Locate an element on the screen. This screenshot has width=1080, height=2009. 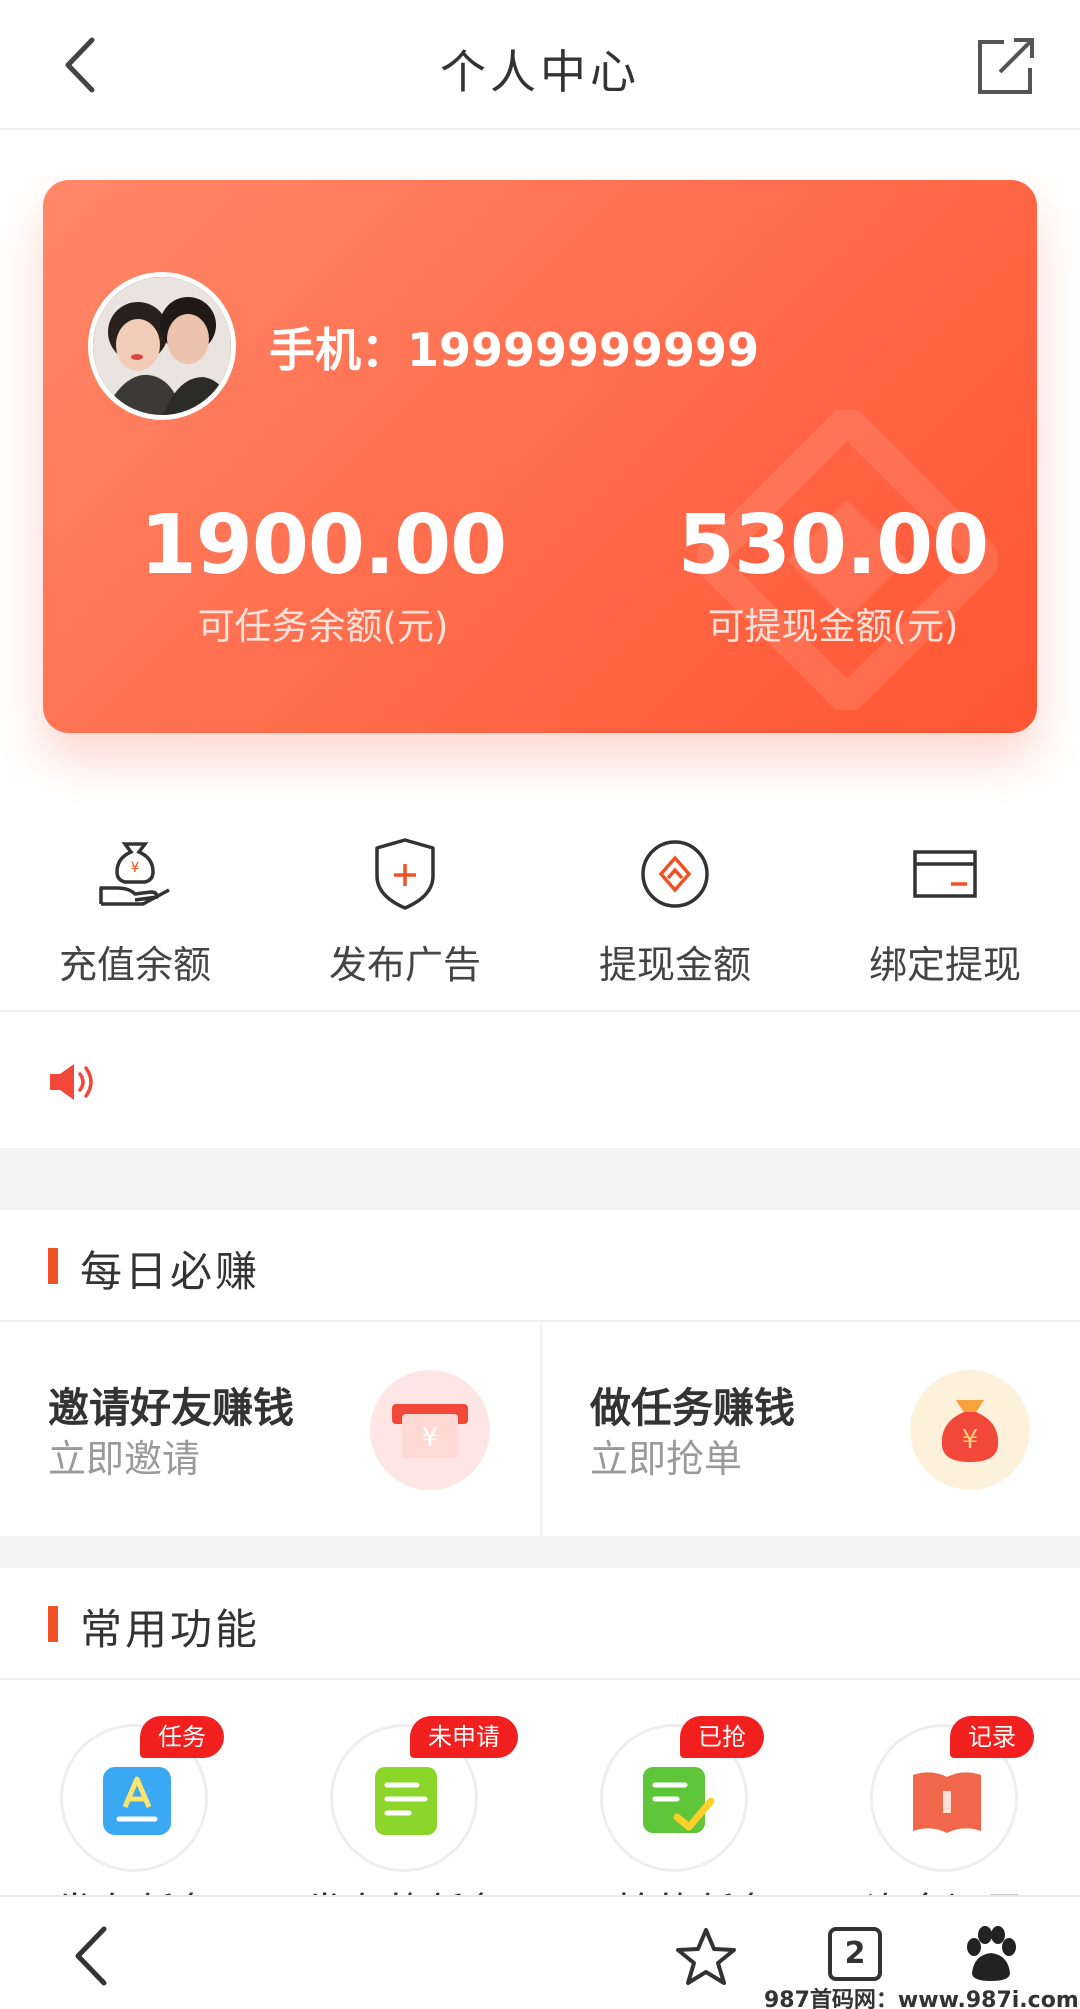
phone-number: 手机：19999999999 is located at coordinates (514, 350).